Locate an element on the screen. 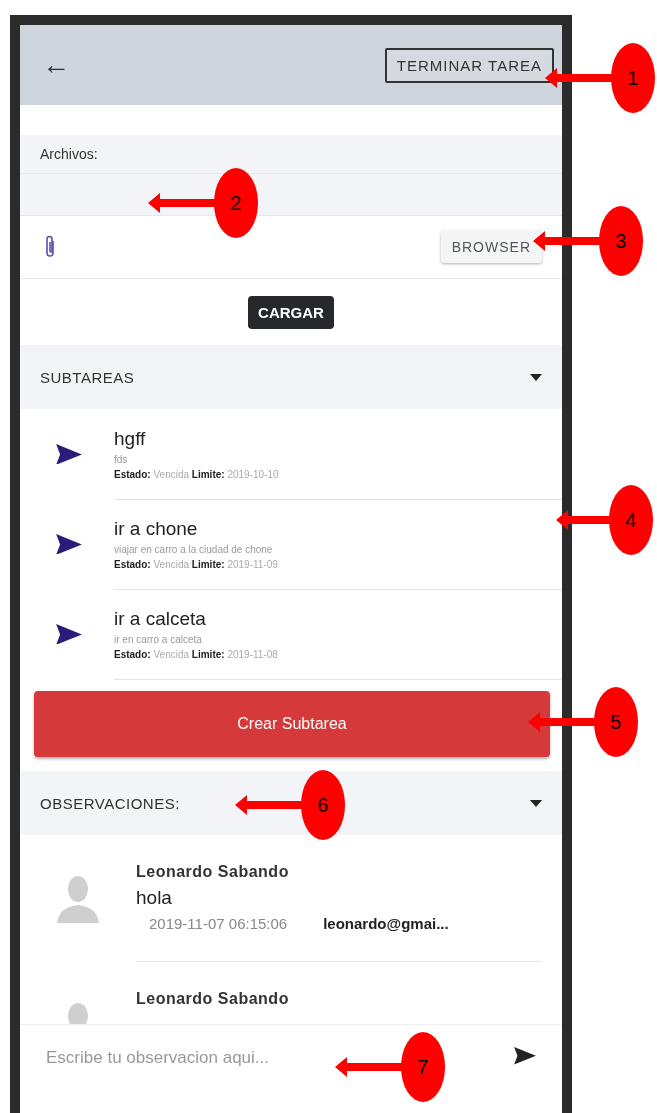 This screenshot has height=1113, width=657. callout-number: 5 is located at coordinates (616, 722).